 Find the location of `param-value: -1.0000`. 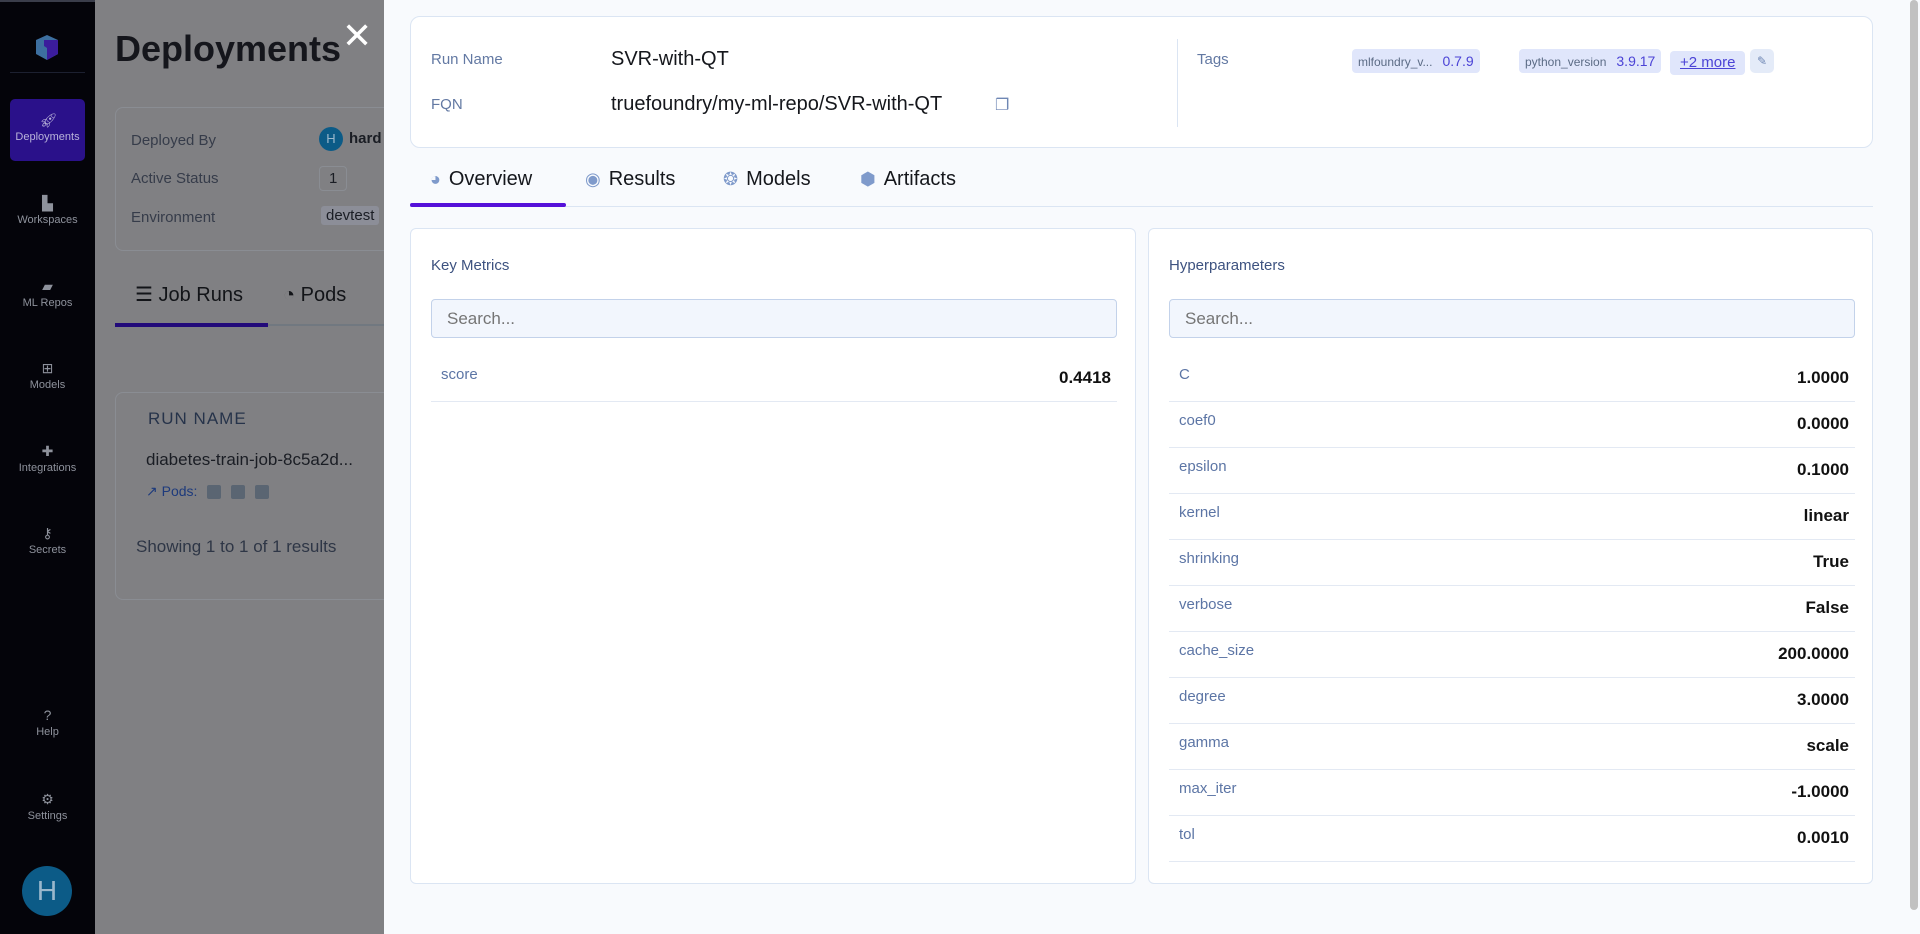

param-value: -1.0000 is located at coordinates (1820, 791).